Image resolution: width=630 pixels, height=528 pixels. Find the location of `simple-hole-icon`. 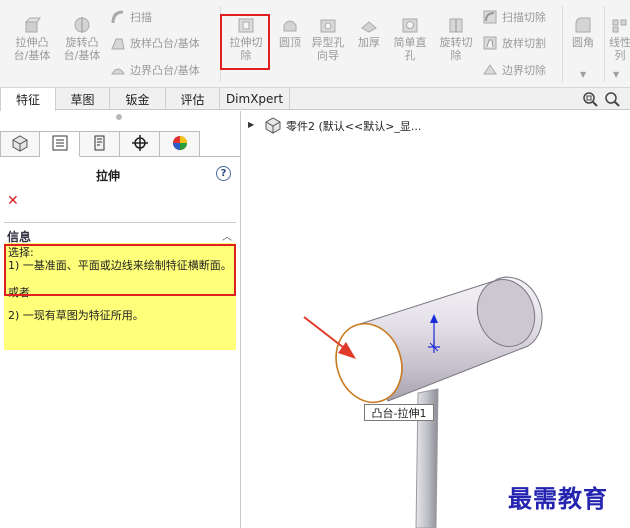

simple-hole-icon is located at coordinates (410, 25).